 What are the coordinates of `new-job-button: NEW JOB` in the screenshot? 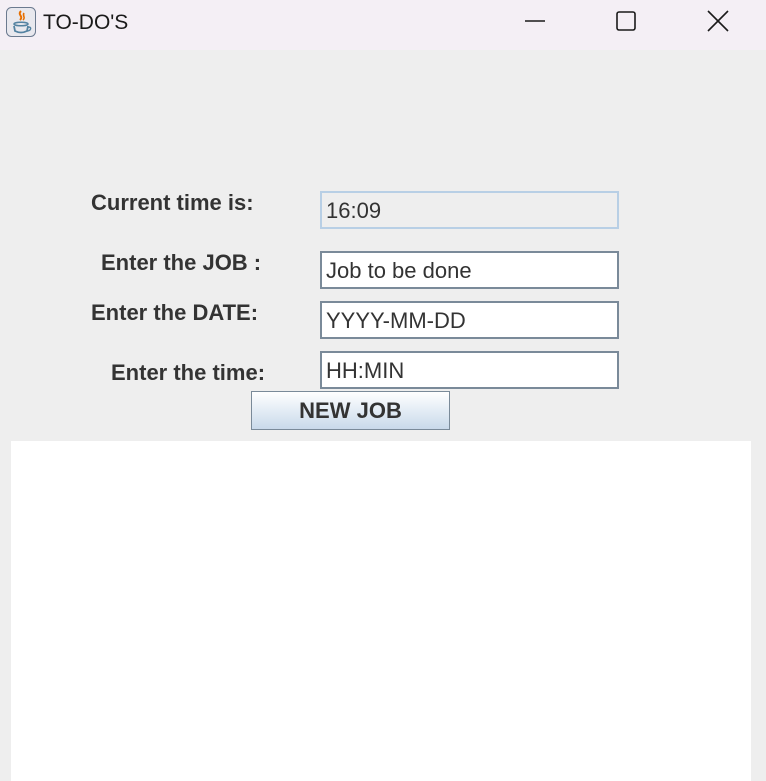 It's located at (350, 410).